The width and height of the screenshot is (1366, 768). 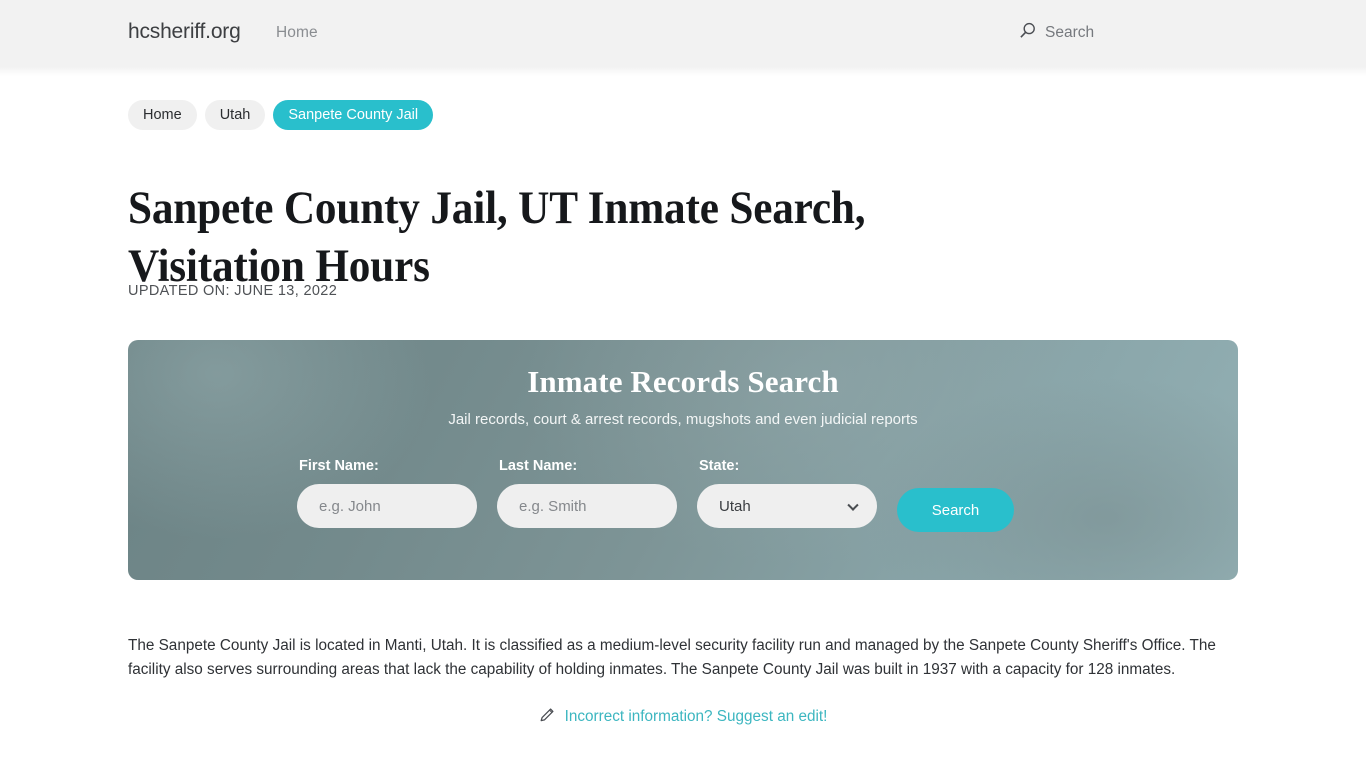 What do you see at coordinates (787, 506) in the screenshot?
I see `state-select: Utah` at bounding box center [787, 506].